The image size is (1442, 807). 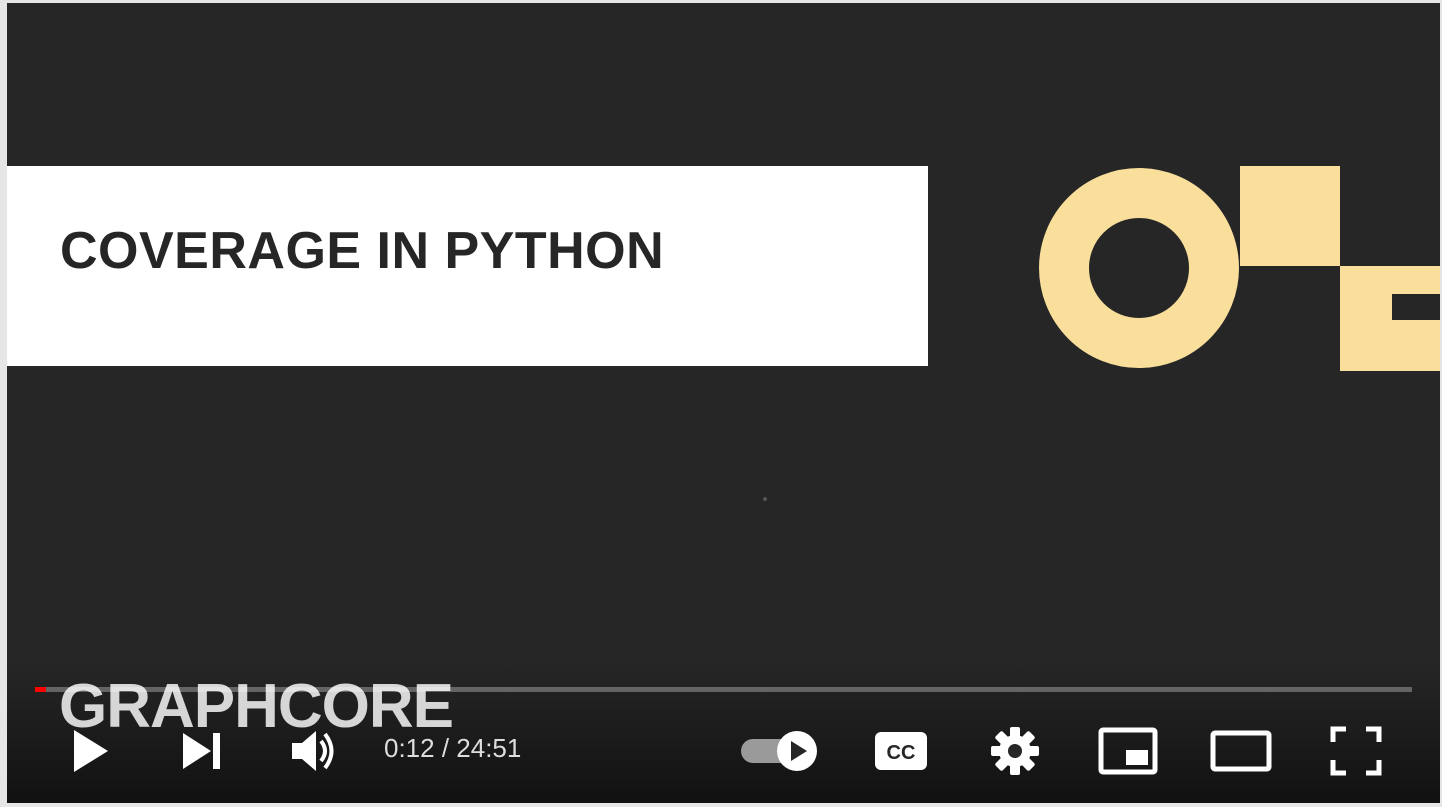 I want to click on time-display: 0:12 / 24:51, so click(x=453, y=748).